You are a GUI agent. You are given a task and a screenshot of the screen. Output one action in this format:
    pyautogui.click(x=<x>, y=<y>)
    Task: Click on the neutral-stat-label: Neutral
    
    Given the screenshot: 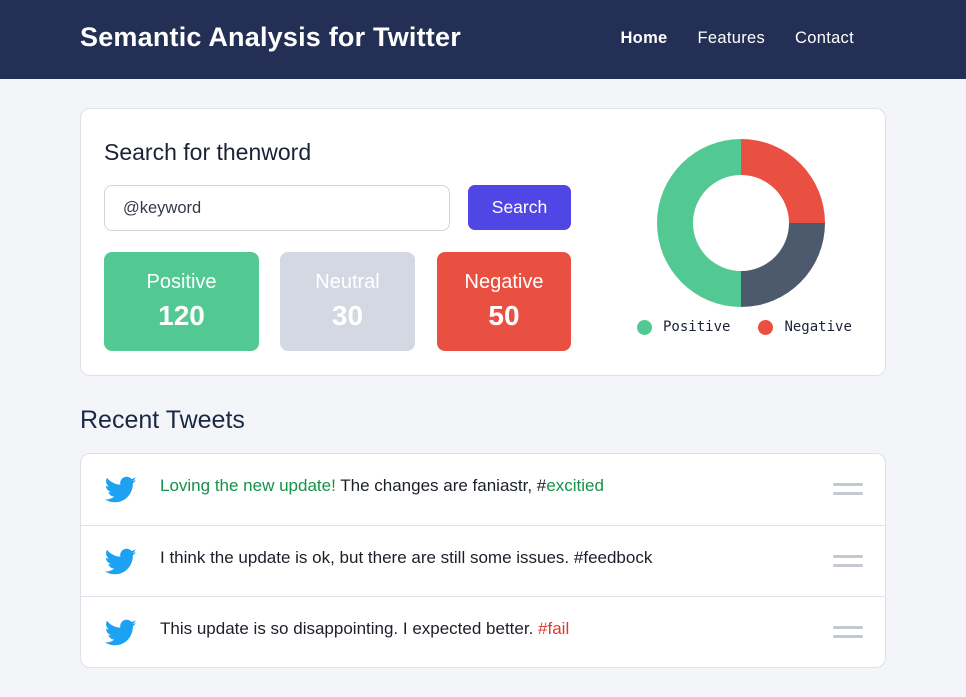 What is the action you would take?
    pyautogui.click(x=347, y=282)
    